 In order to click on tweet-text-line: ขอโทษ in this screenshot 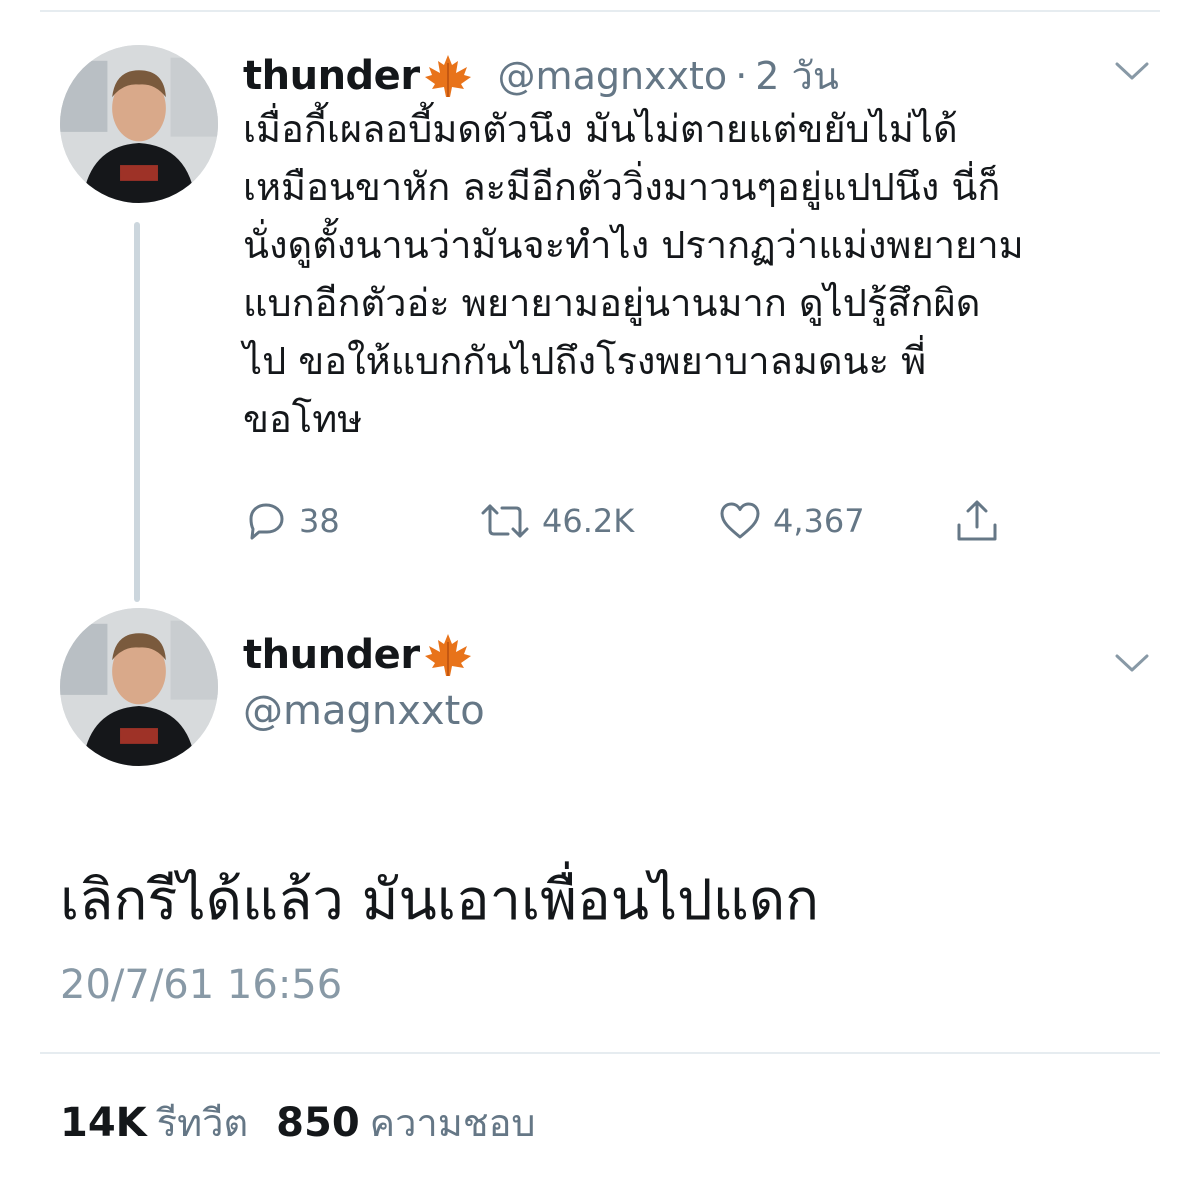, I will do `click(303, 419)`.